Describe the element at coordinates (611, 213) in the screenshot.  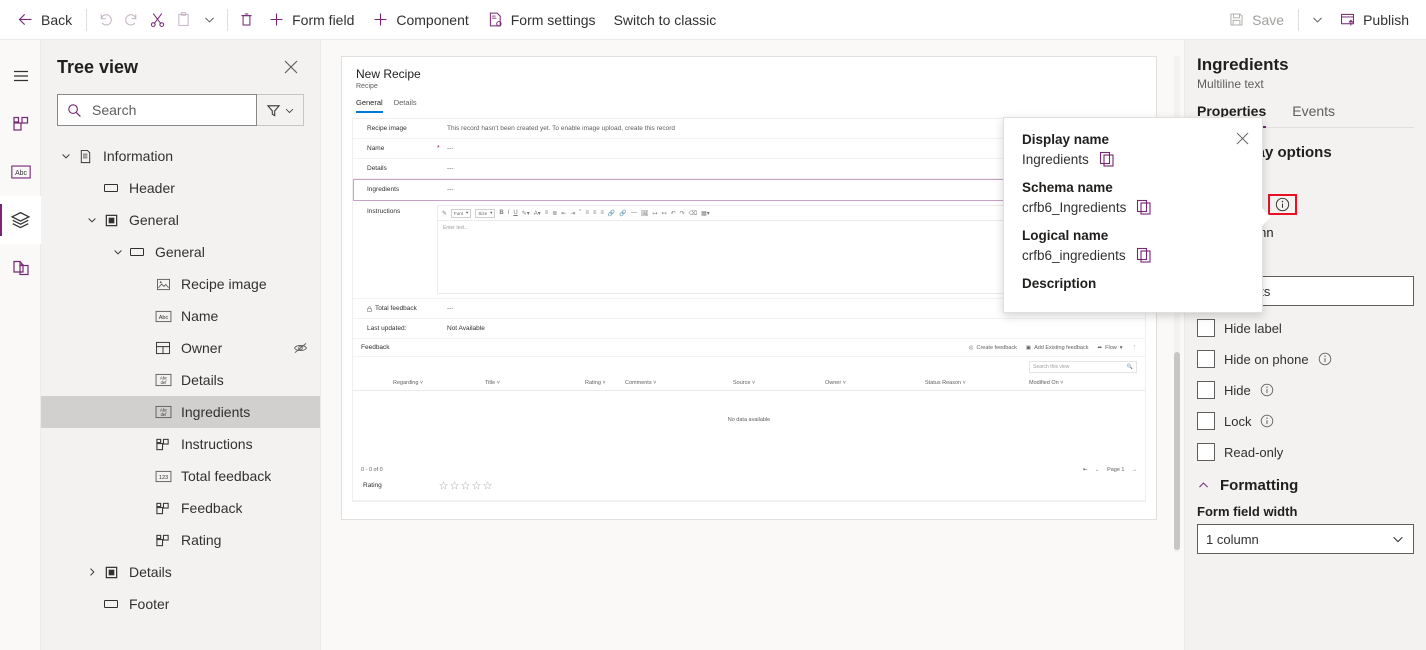
I see `insert-link-icon: 🔗` at that location.